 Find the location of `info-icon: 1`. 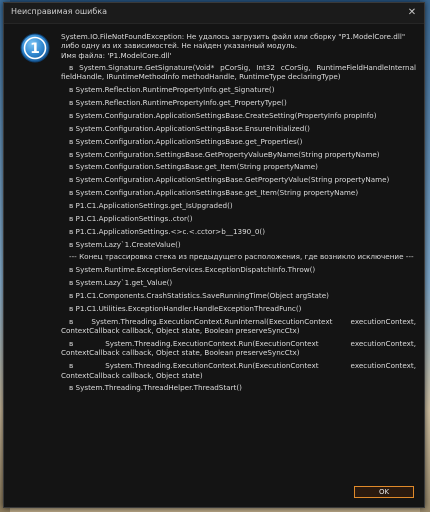

info-icon: 1 is located at coordinates (35, 48).